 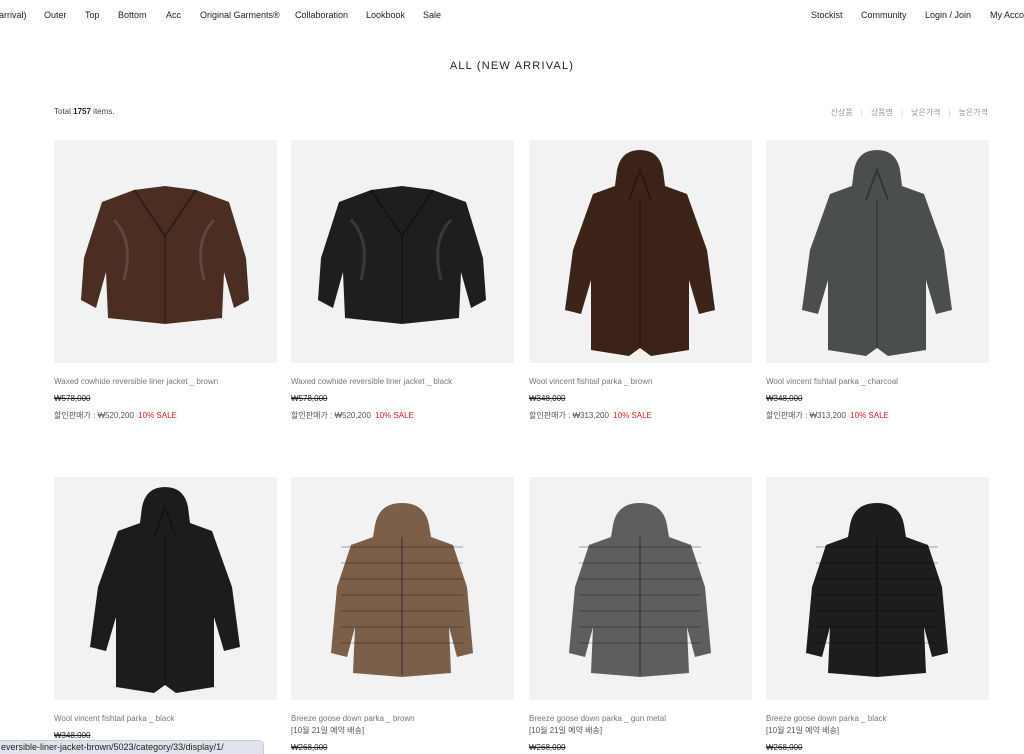 What do you see at coordinates (925, 112) in the screenshot?
I see `sort-low-price: 낮은가격` at bounding box center [925, 112].